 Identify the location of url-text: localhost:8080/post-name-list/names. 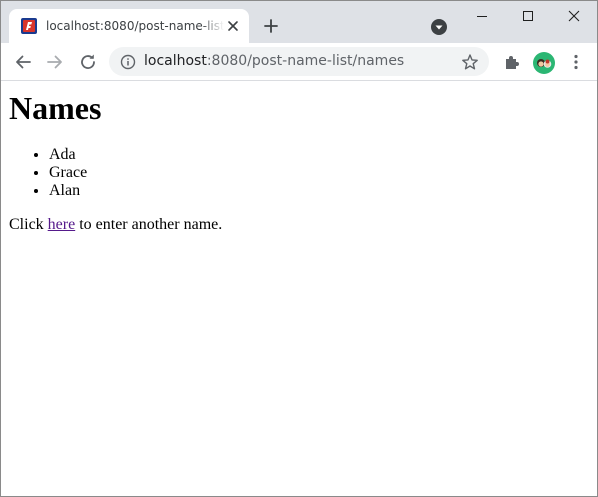
(274, 61).